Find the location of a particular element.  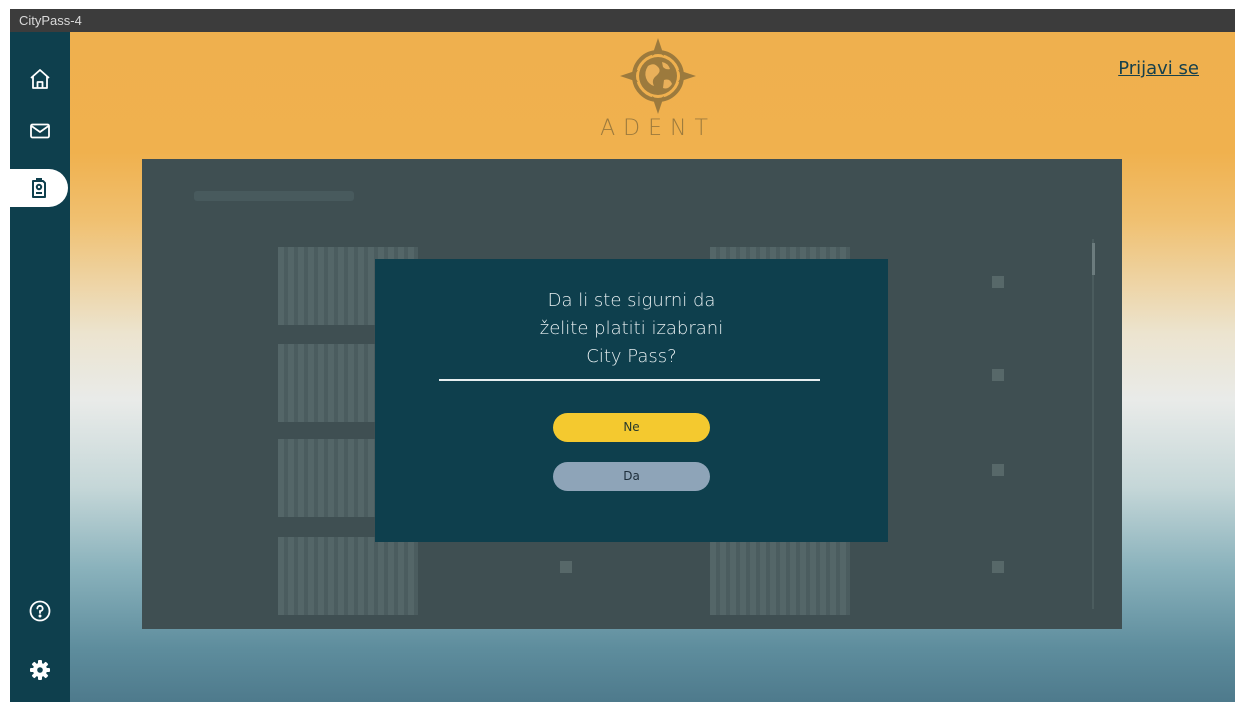

sidebar-item-city-pass is located at coordinates (39, 188).